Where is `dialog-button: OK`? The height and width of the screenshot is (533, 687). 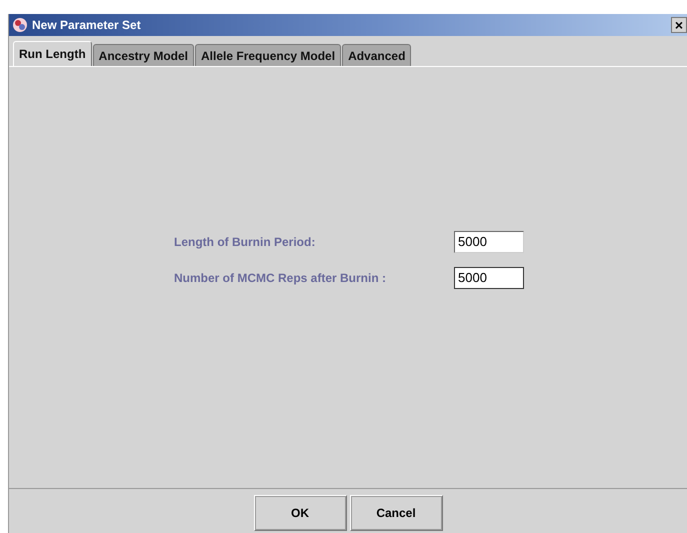 dialog-button: OK is located at coordinates (300, 513).